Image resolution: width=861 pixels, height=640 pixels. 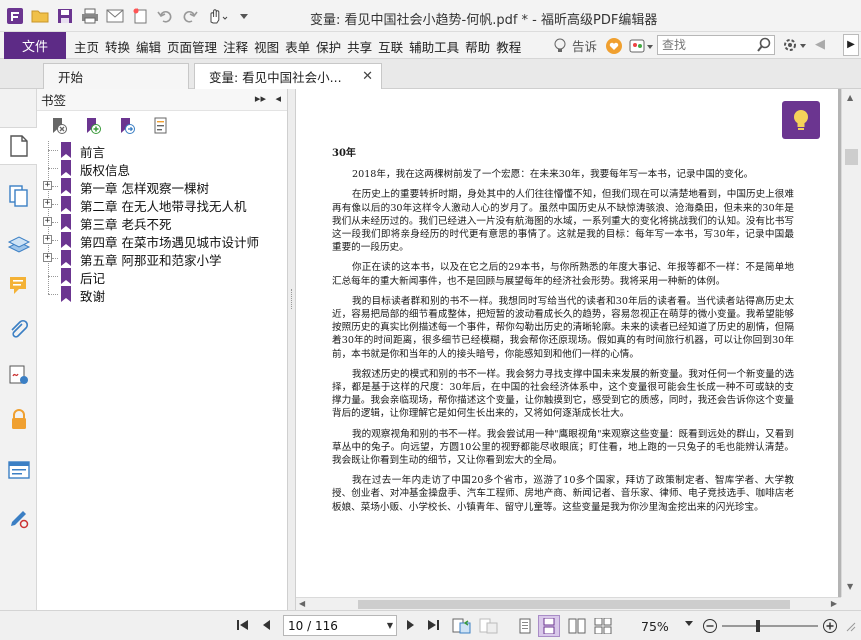 I want to click on previous-view-icon, so click(x=462, y=626).